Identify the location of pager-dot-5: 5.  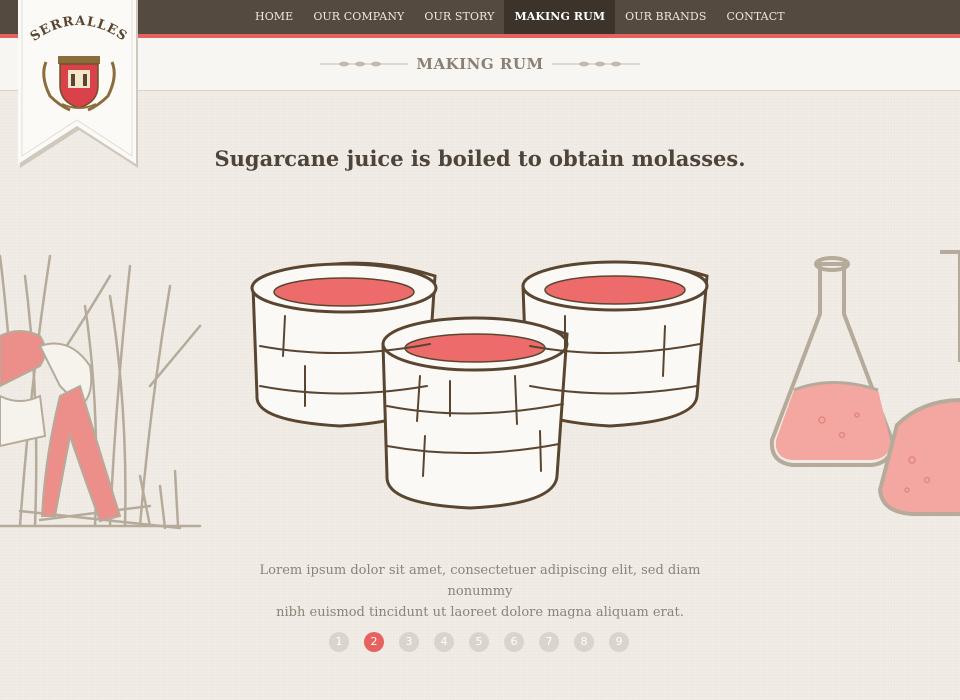
(479, 642).